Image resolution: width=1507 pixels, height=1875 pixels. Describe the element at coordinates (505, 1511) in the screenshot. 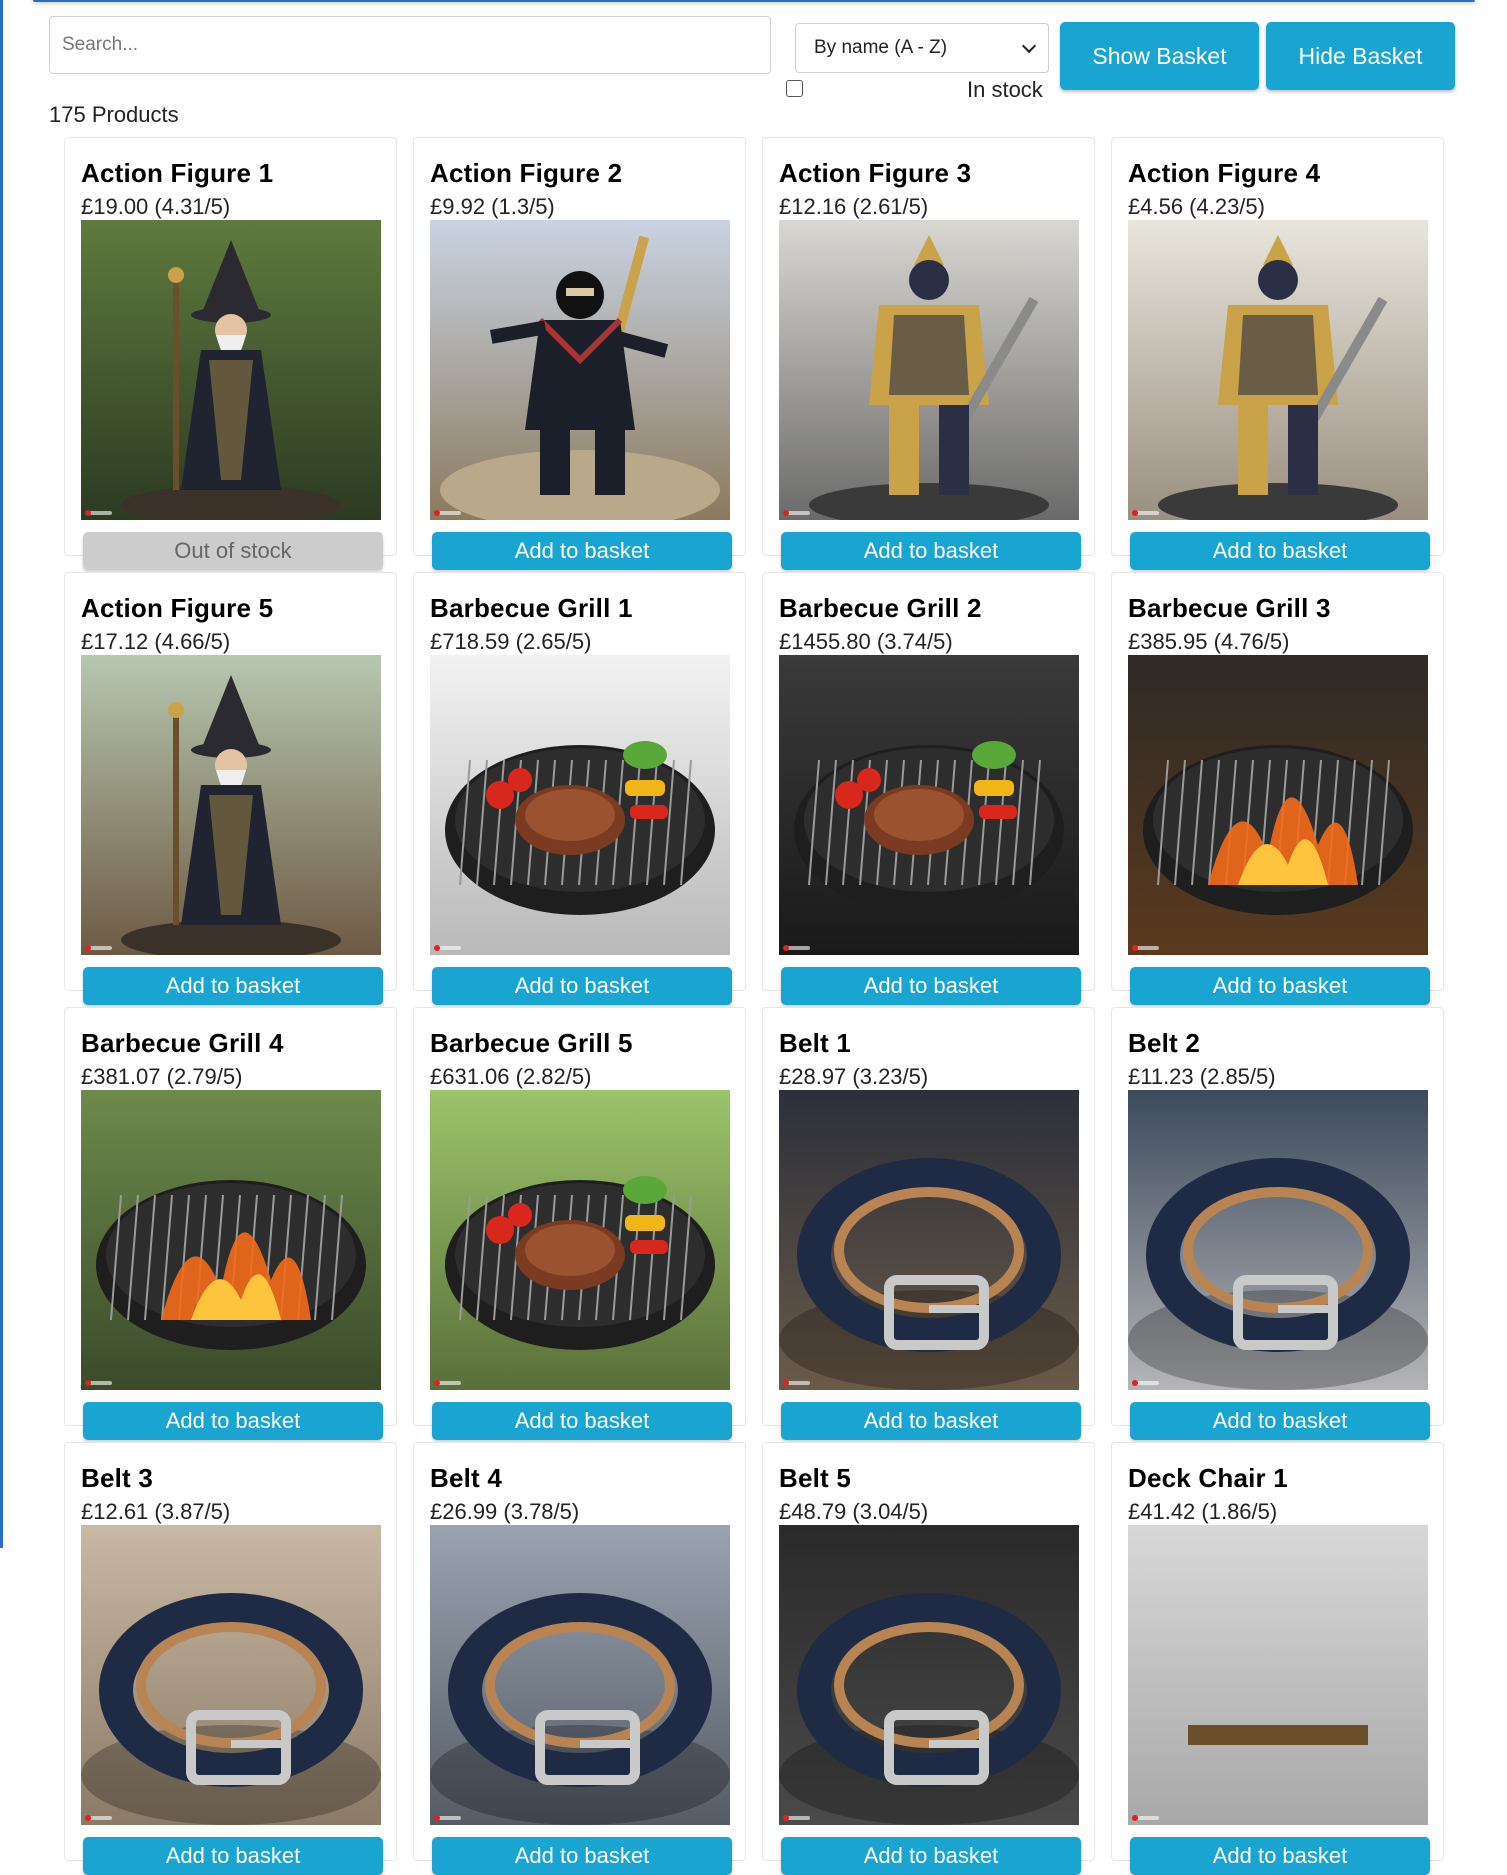

I see `product-price-rating: £26.99 (3.78/5)` at that location.